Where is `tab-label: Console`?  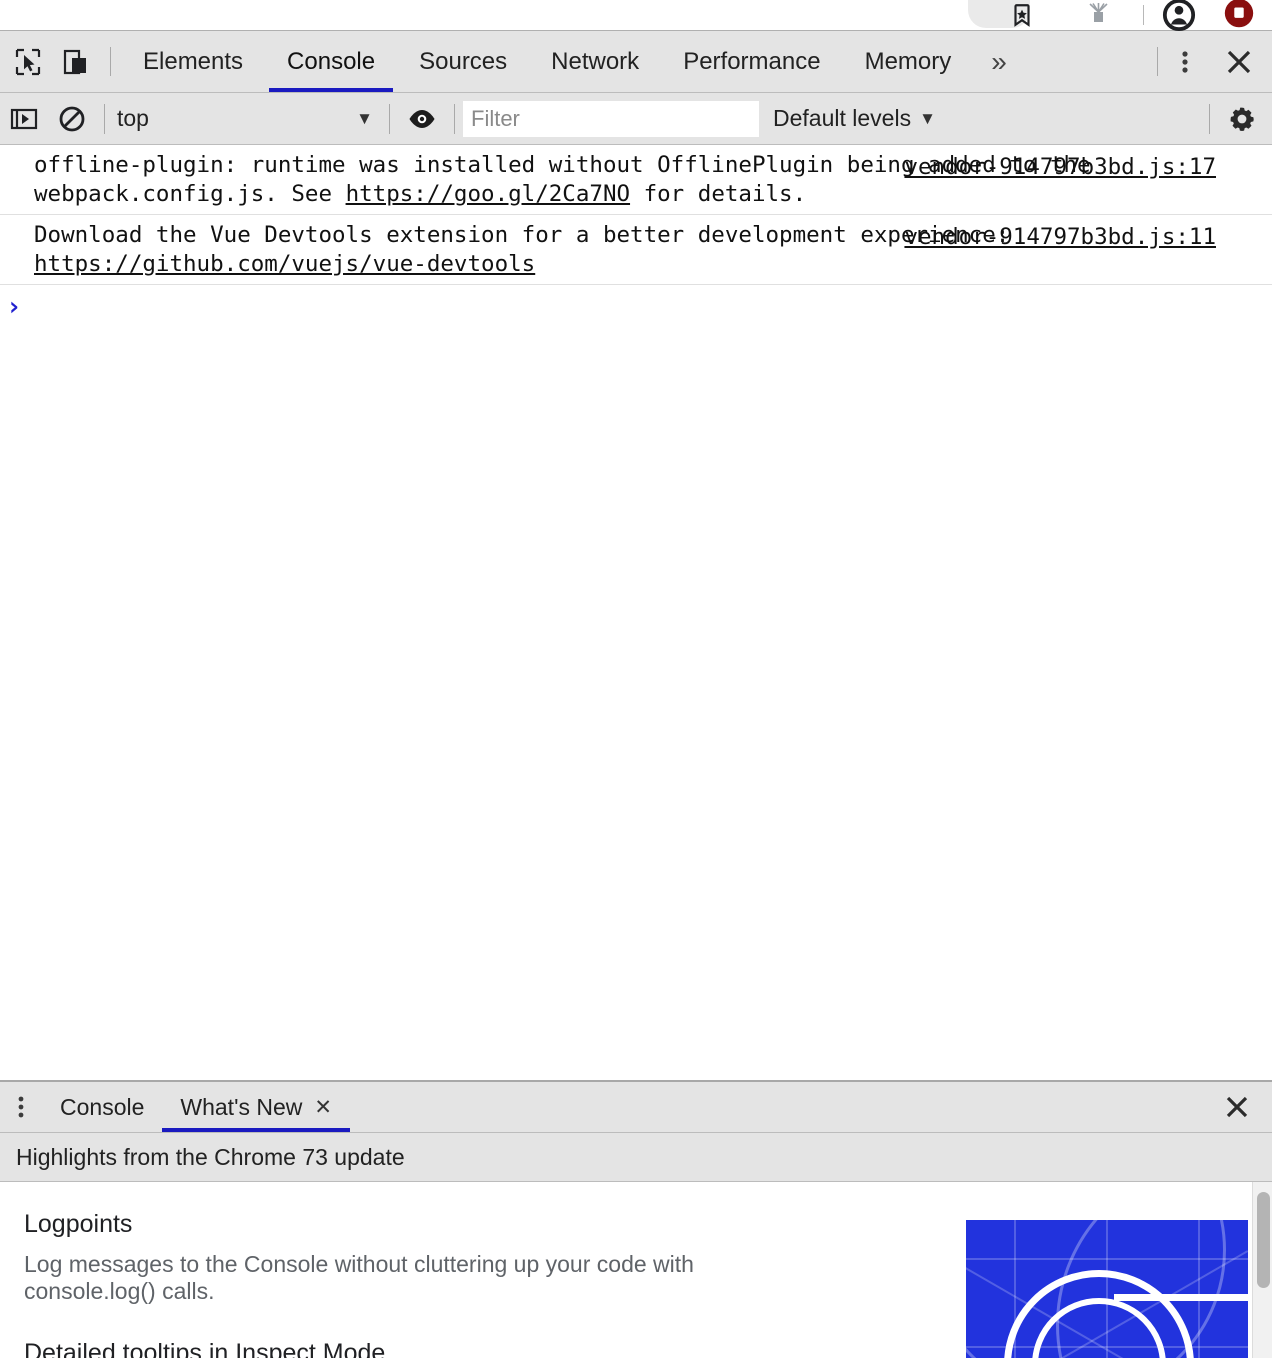 tab-label: Console is located at coordinates (331, 61).